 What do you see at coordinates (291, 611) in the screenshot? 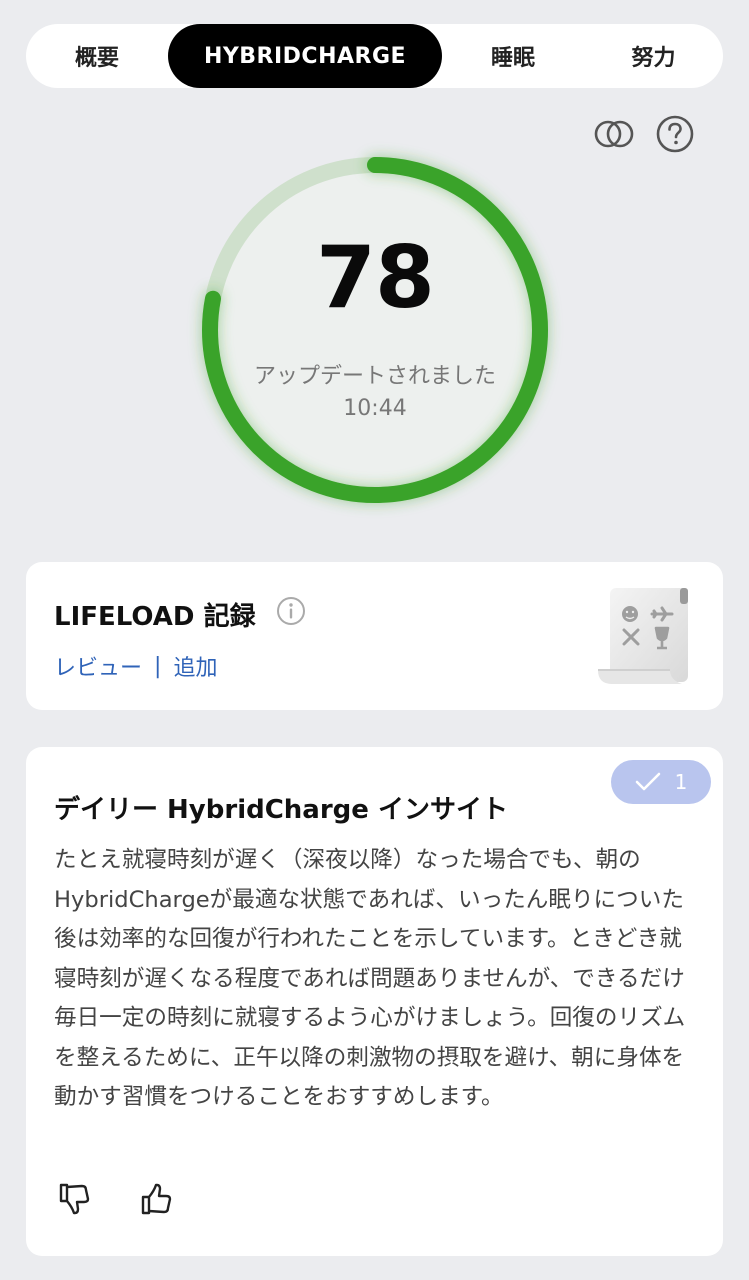
I see `info-icon` at bounding box center [291, 611].